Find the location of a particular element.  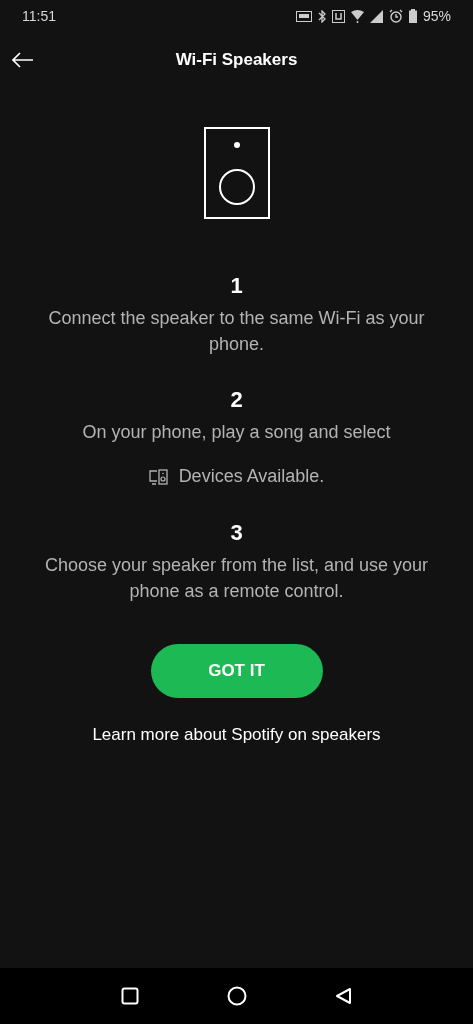

page-title: Wi-Fi Speakers is located at coordinates (236, 60).